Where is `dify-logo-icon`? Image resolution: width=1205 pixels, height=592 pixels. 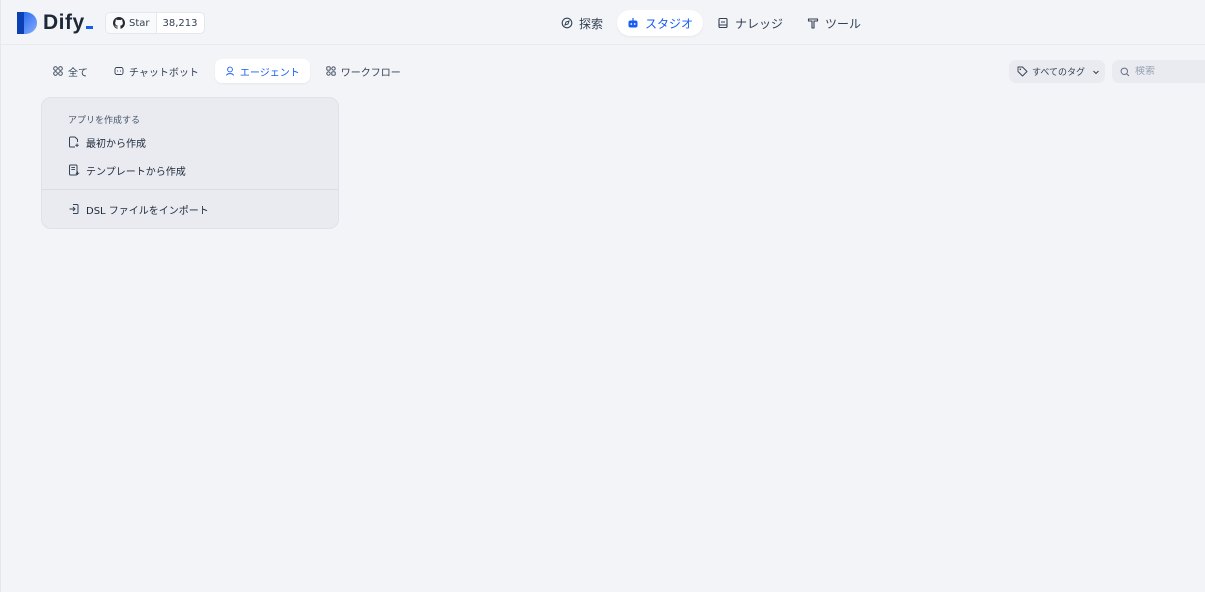 dify-logo-icon is located at coordinates (27, 23).